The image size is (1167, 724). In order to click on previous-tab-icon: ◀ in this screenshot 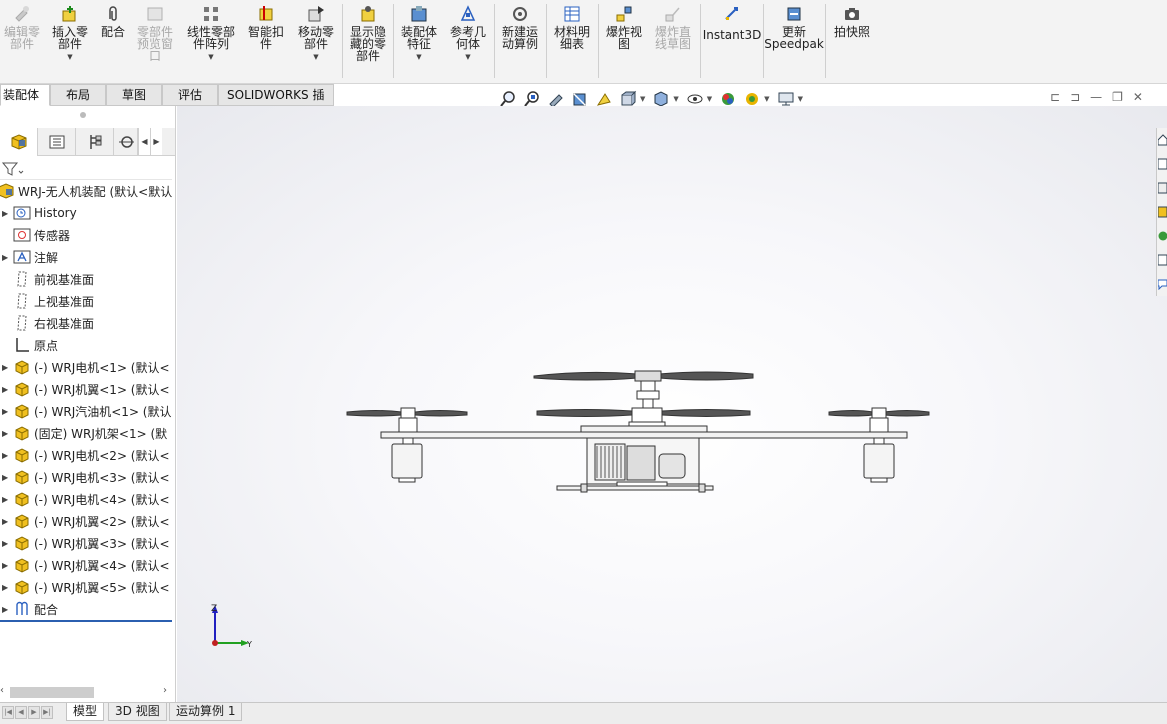, I will do `click(21, 712)`.